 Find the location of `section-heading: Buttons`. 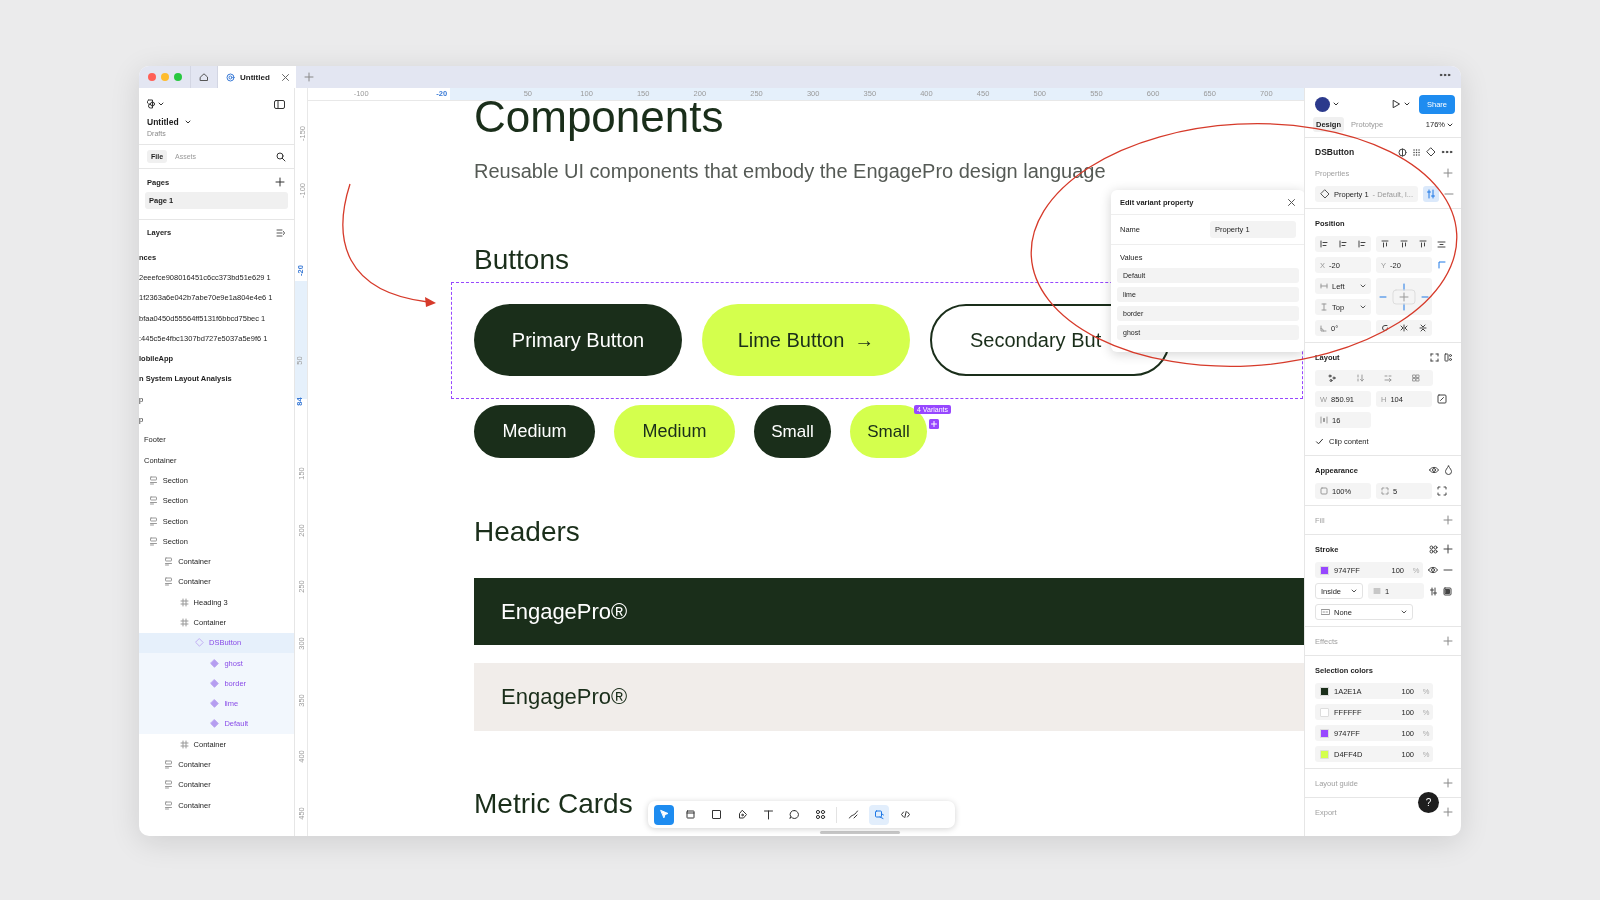

section-heading: Buttons is located at coordinates (521, 260).